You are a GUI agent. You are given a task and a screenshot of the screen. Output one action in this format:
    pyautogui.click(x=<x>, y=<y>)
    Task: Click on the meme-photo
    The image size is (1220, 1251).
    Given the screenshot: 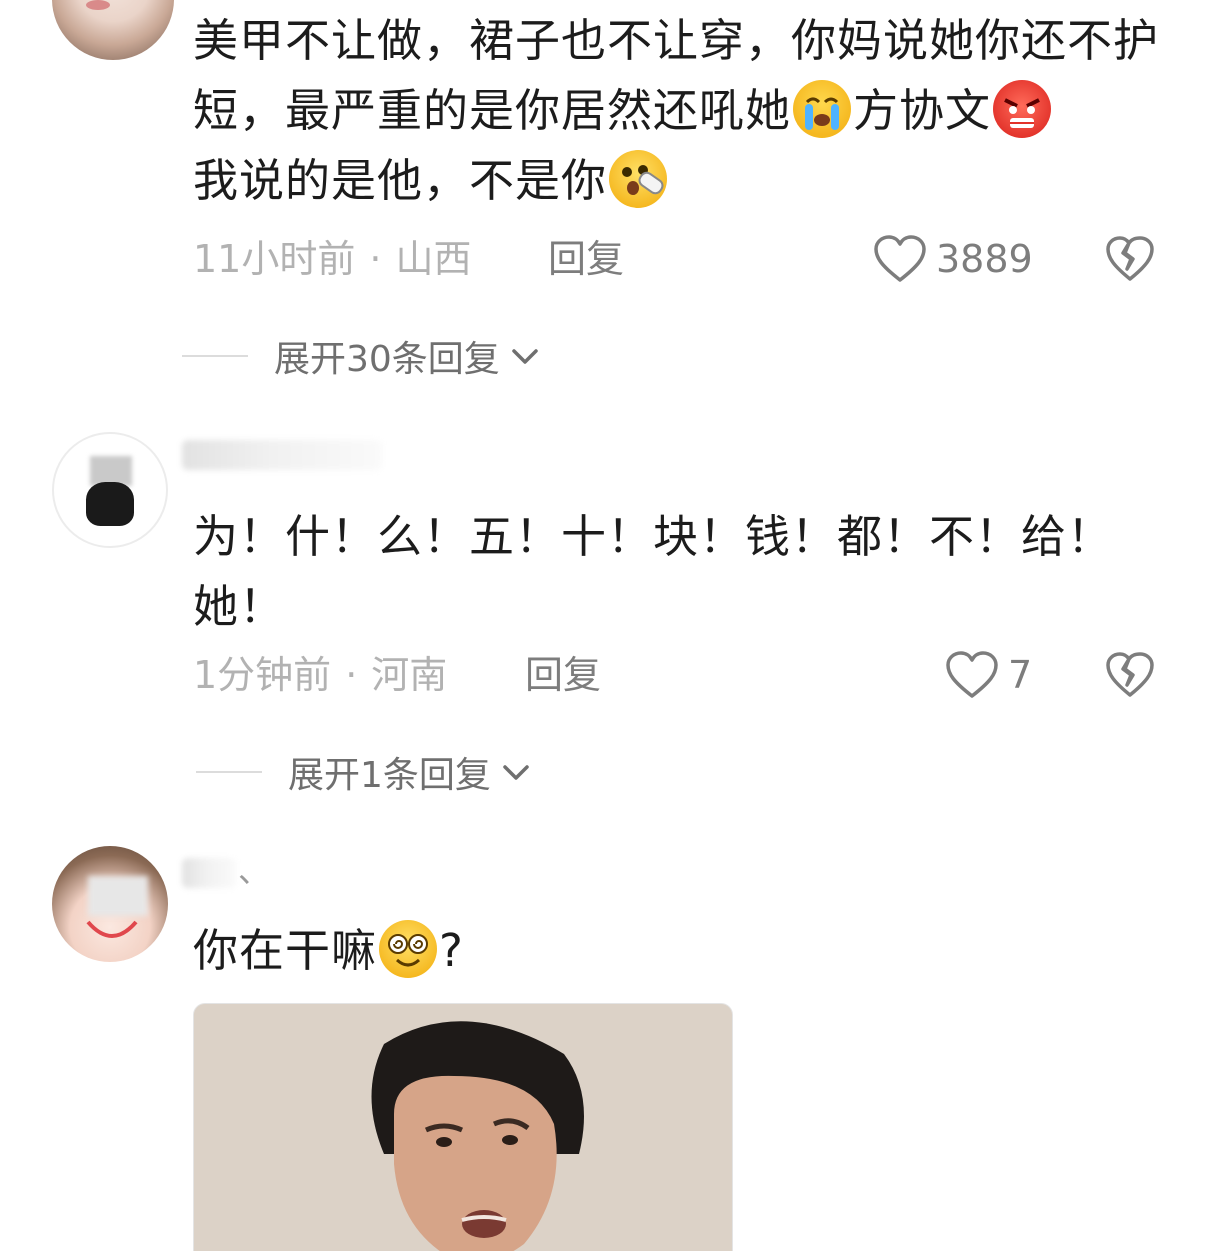 What is the action you would take?
    pyautogui.click(x=463, y=1127)
    